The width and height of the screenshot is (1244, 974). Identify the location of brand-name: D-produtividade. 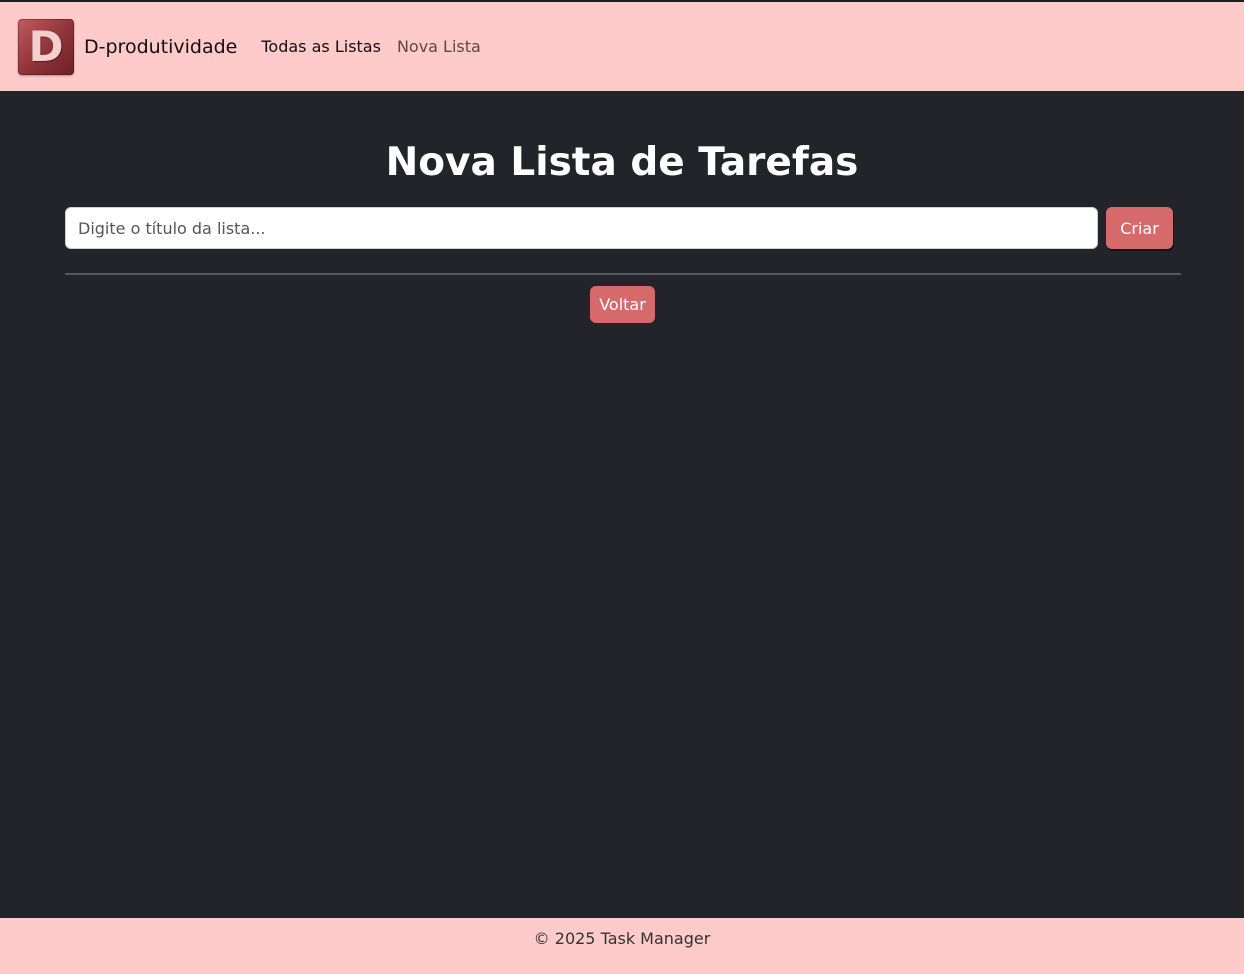
(160, 47).